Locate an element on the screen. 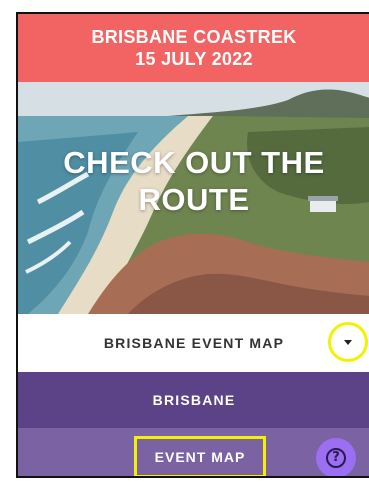 Image resolution: width=369 pixels, height=482 pixels. map-dropdown-toggle is located at coordinates (348, 342).